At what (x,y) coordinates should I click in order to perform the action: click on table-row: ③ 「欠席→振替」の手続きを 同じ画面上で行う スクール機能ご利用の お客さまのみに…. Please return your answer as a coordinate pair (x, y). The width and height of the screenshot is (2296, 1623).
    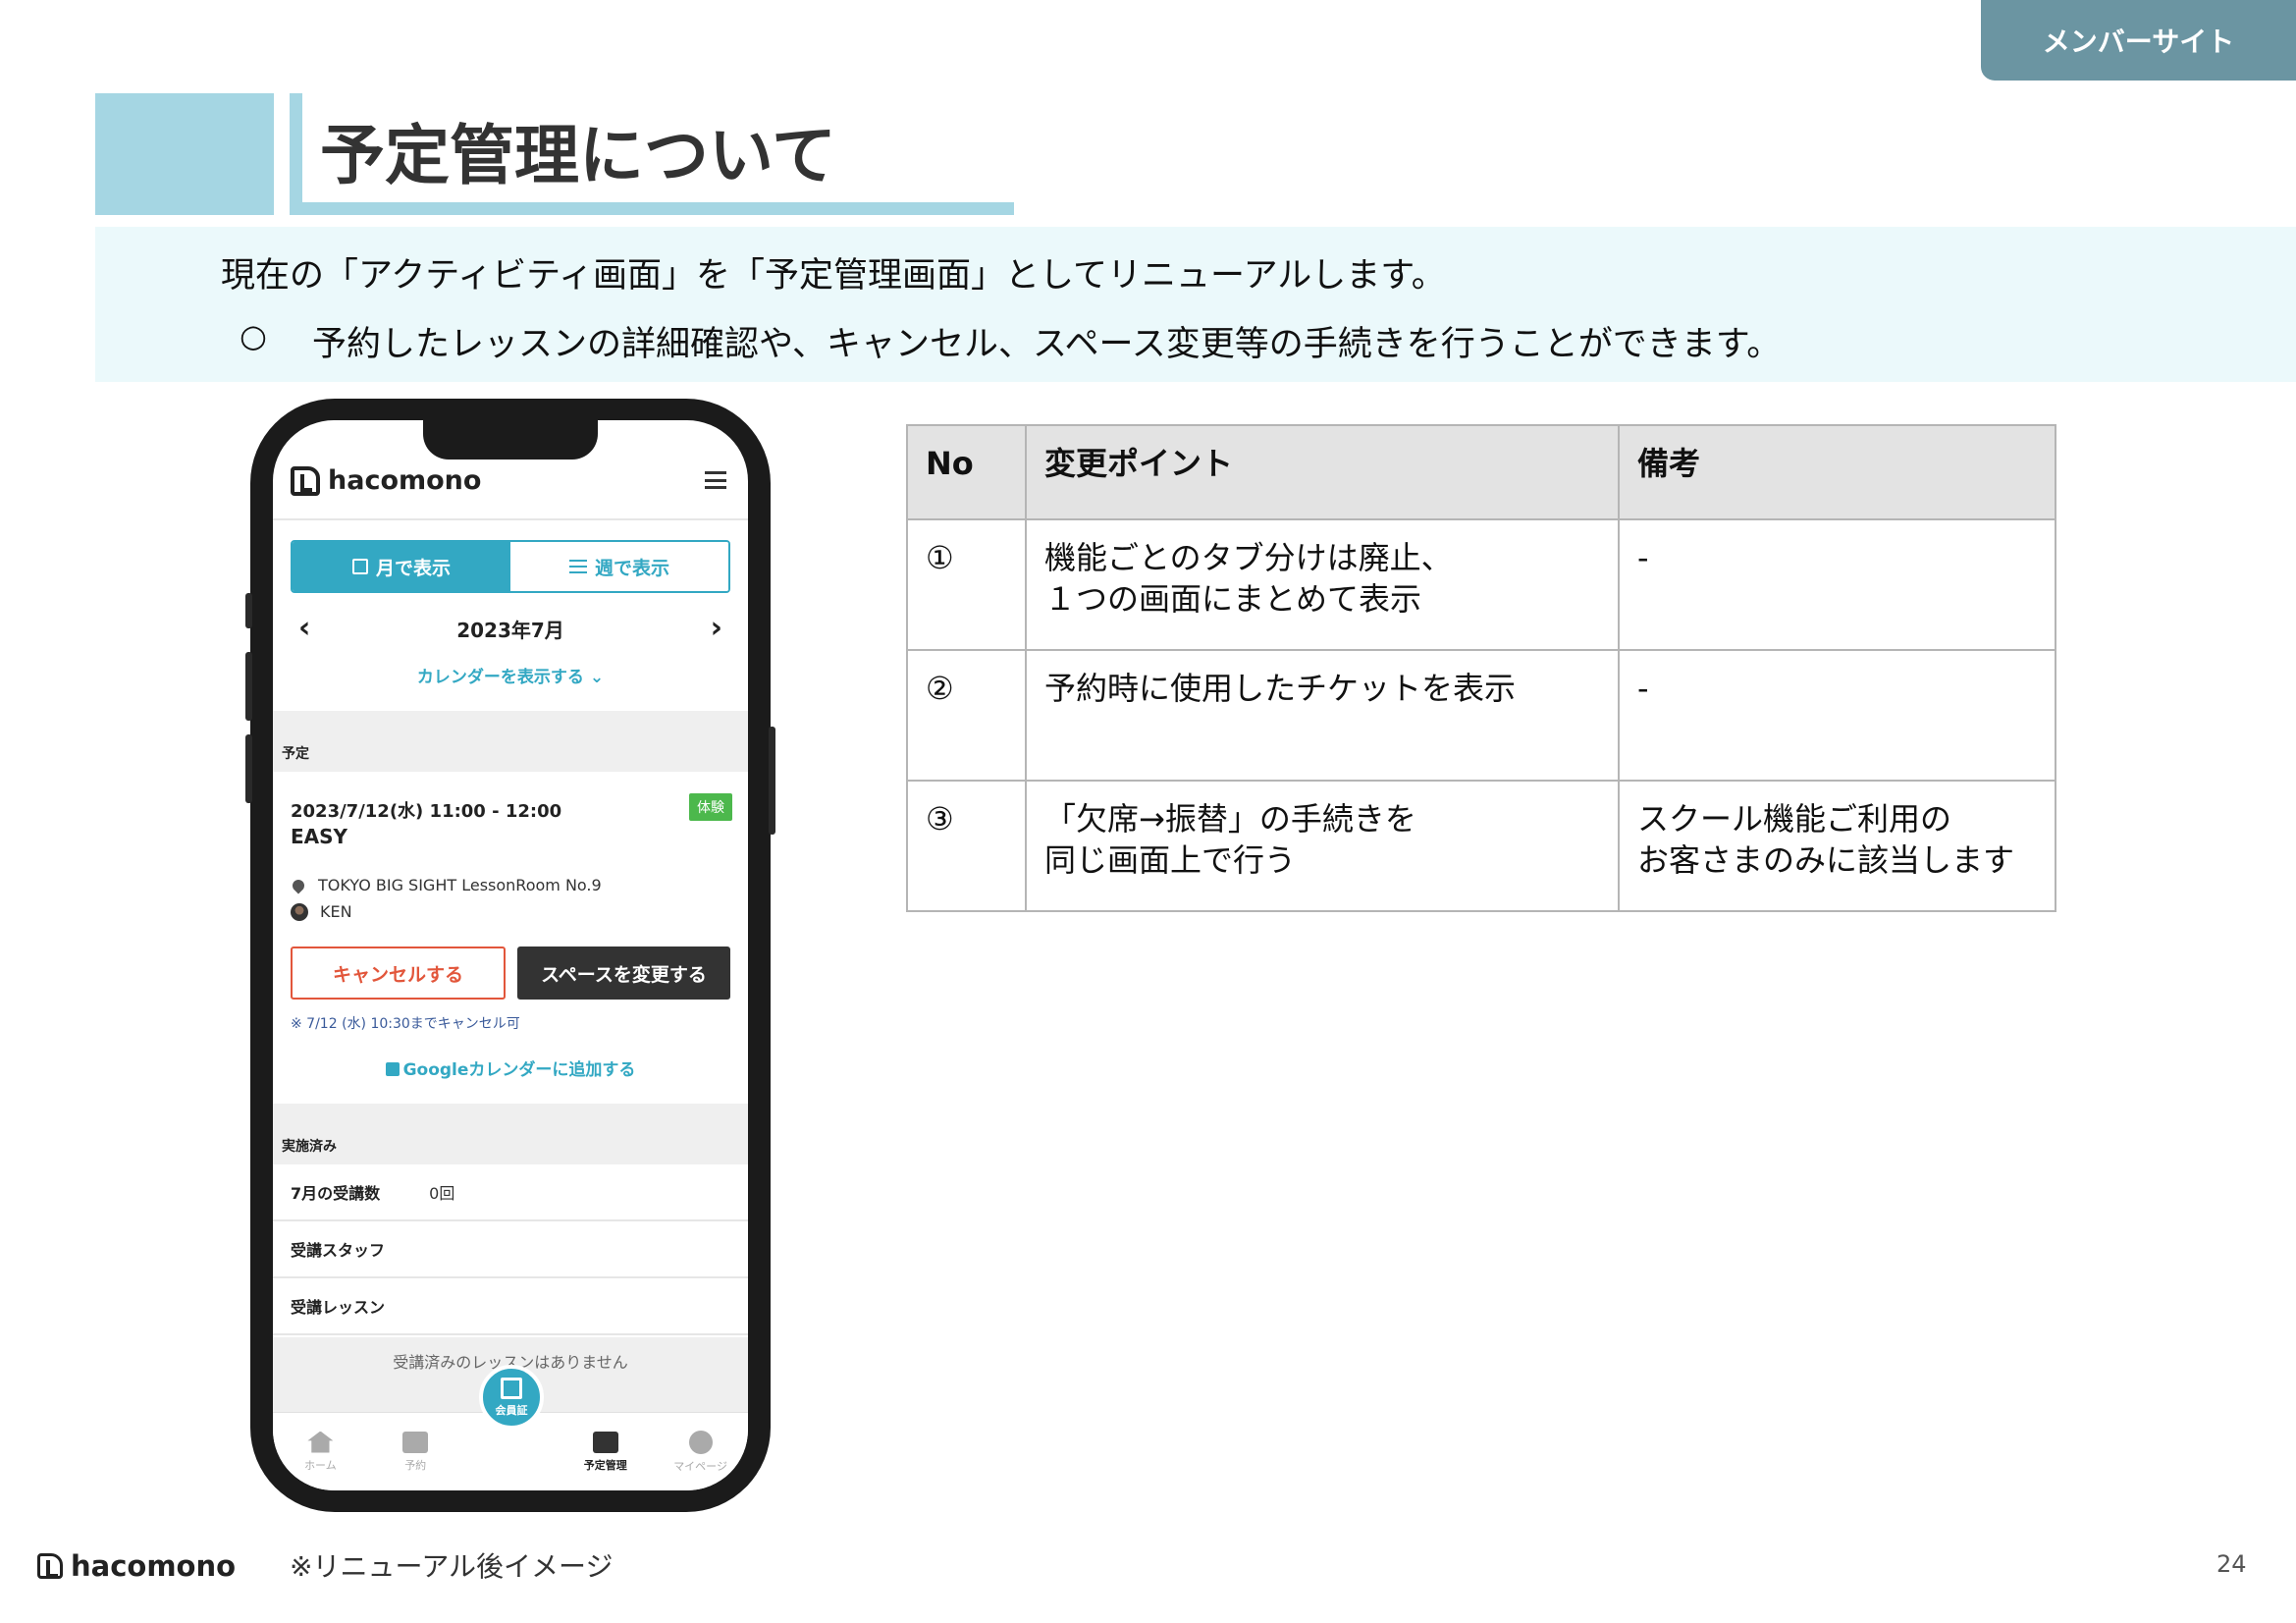
    Looking at the image, I should click on (1481, 846).